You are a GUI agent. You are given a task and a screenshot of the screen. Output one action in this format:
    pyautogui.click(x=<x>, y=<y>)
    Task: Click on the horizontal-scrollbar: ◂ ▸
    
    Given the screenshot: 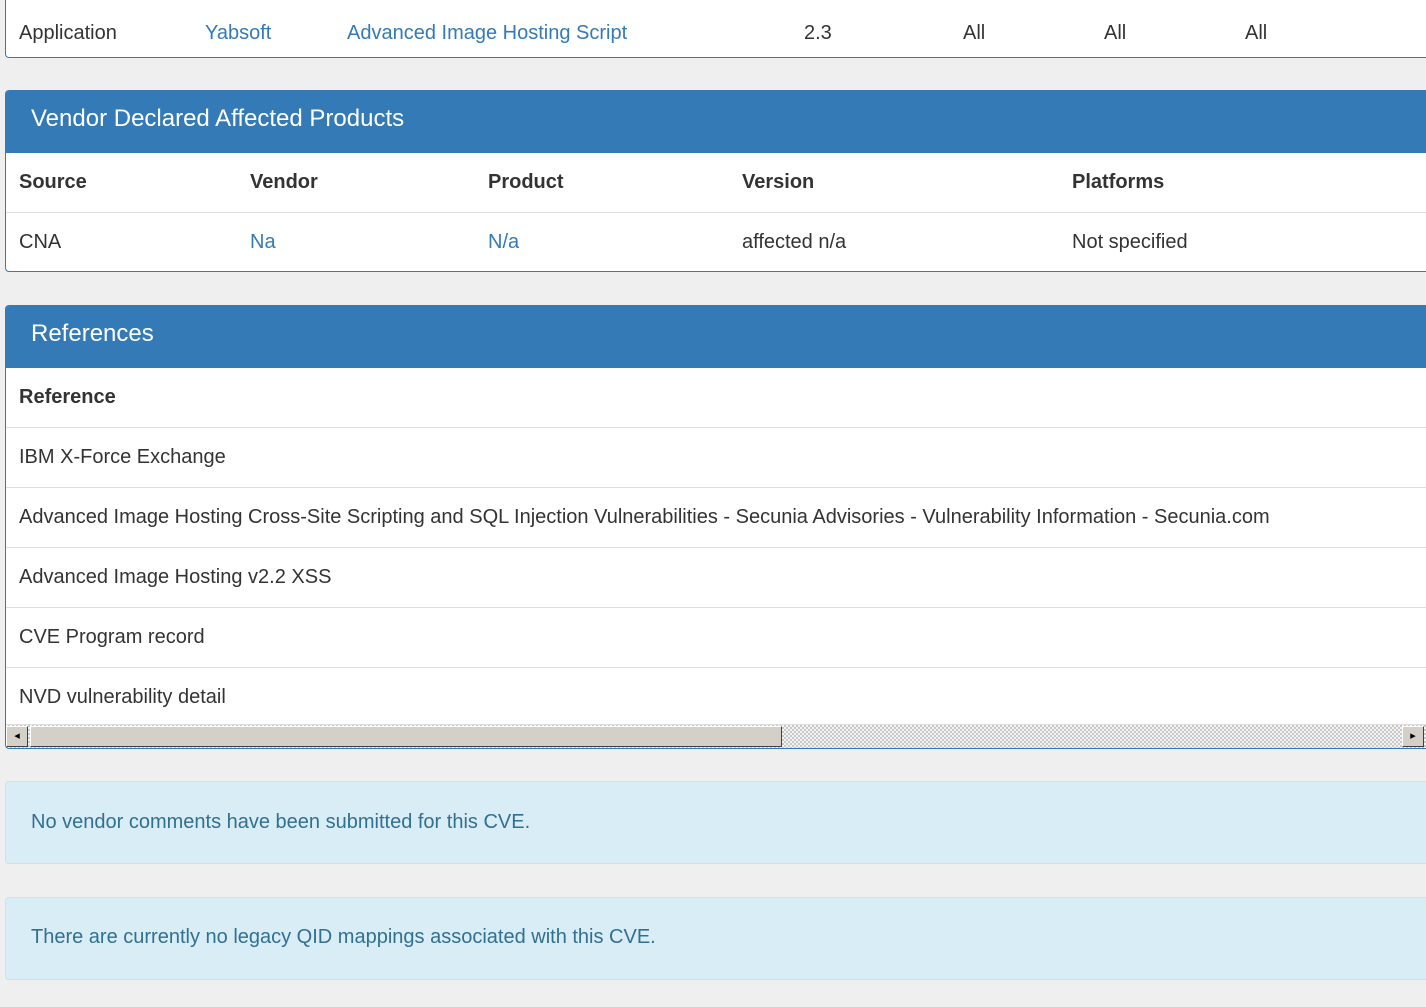 What is the action you would take?
    pyautogui.click(x=716, y=736)
    